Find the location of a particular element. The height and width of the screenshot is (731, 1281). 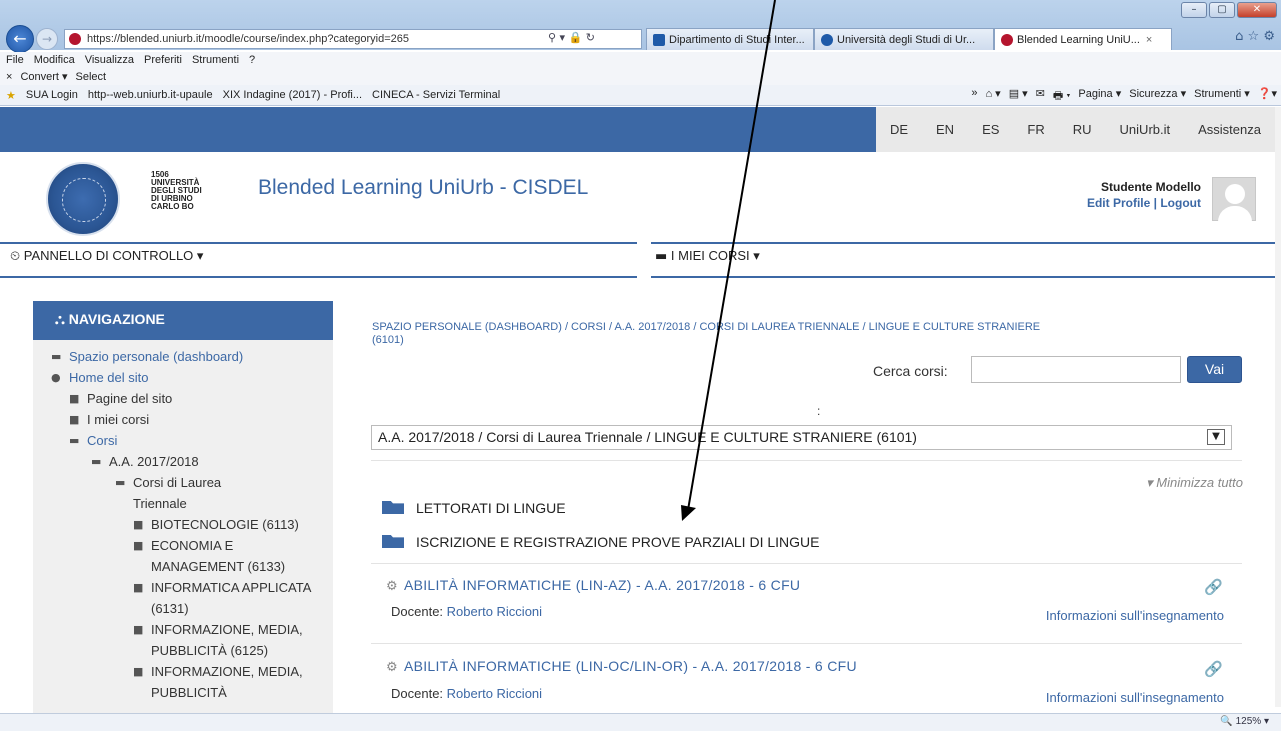

collapse-all-link: ▾ Minimizza tutto is located at coordinates (1194, 483).